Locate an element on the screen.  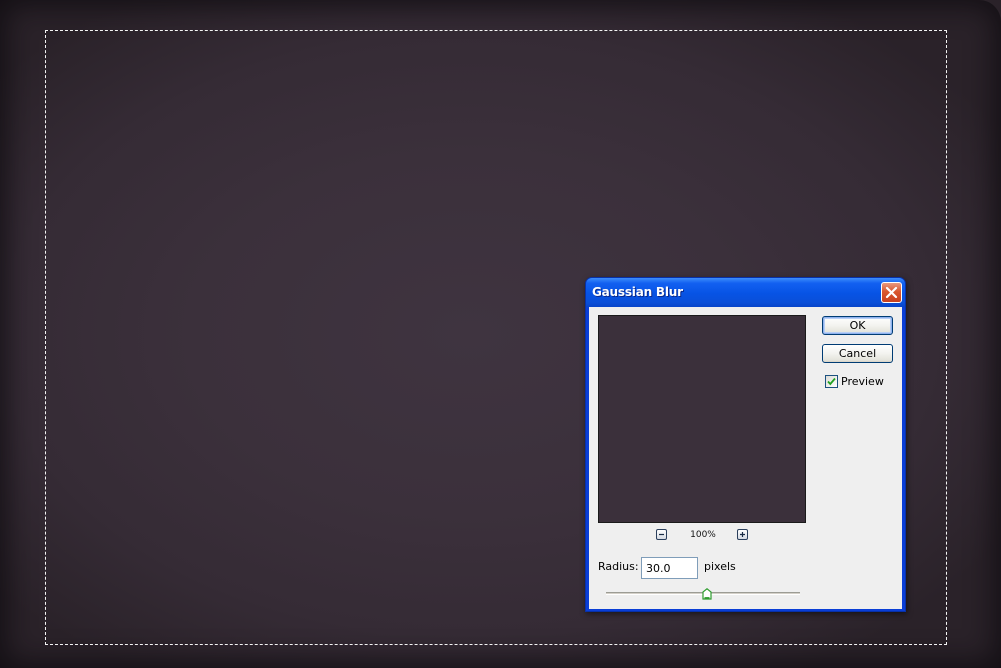
zoom-out-button is located at coordinates (661, 534).